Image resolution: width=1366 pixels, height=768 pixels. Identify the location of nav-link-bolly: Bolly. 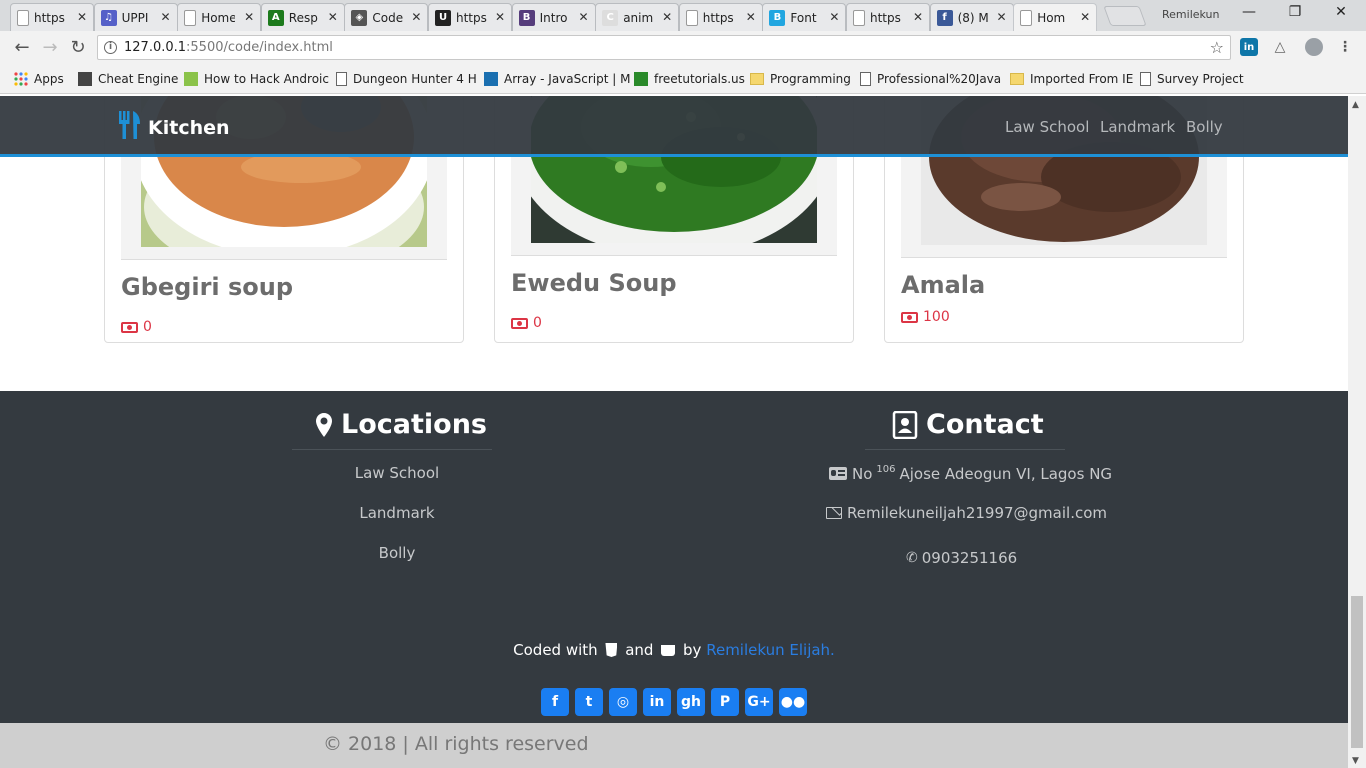
(1204, 127).